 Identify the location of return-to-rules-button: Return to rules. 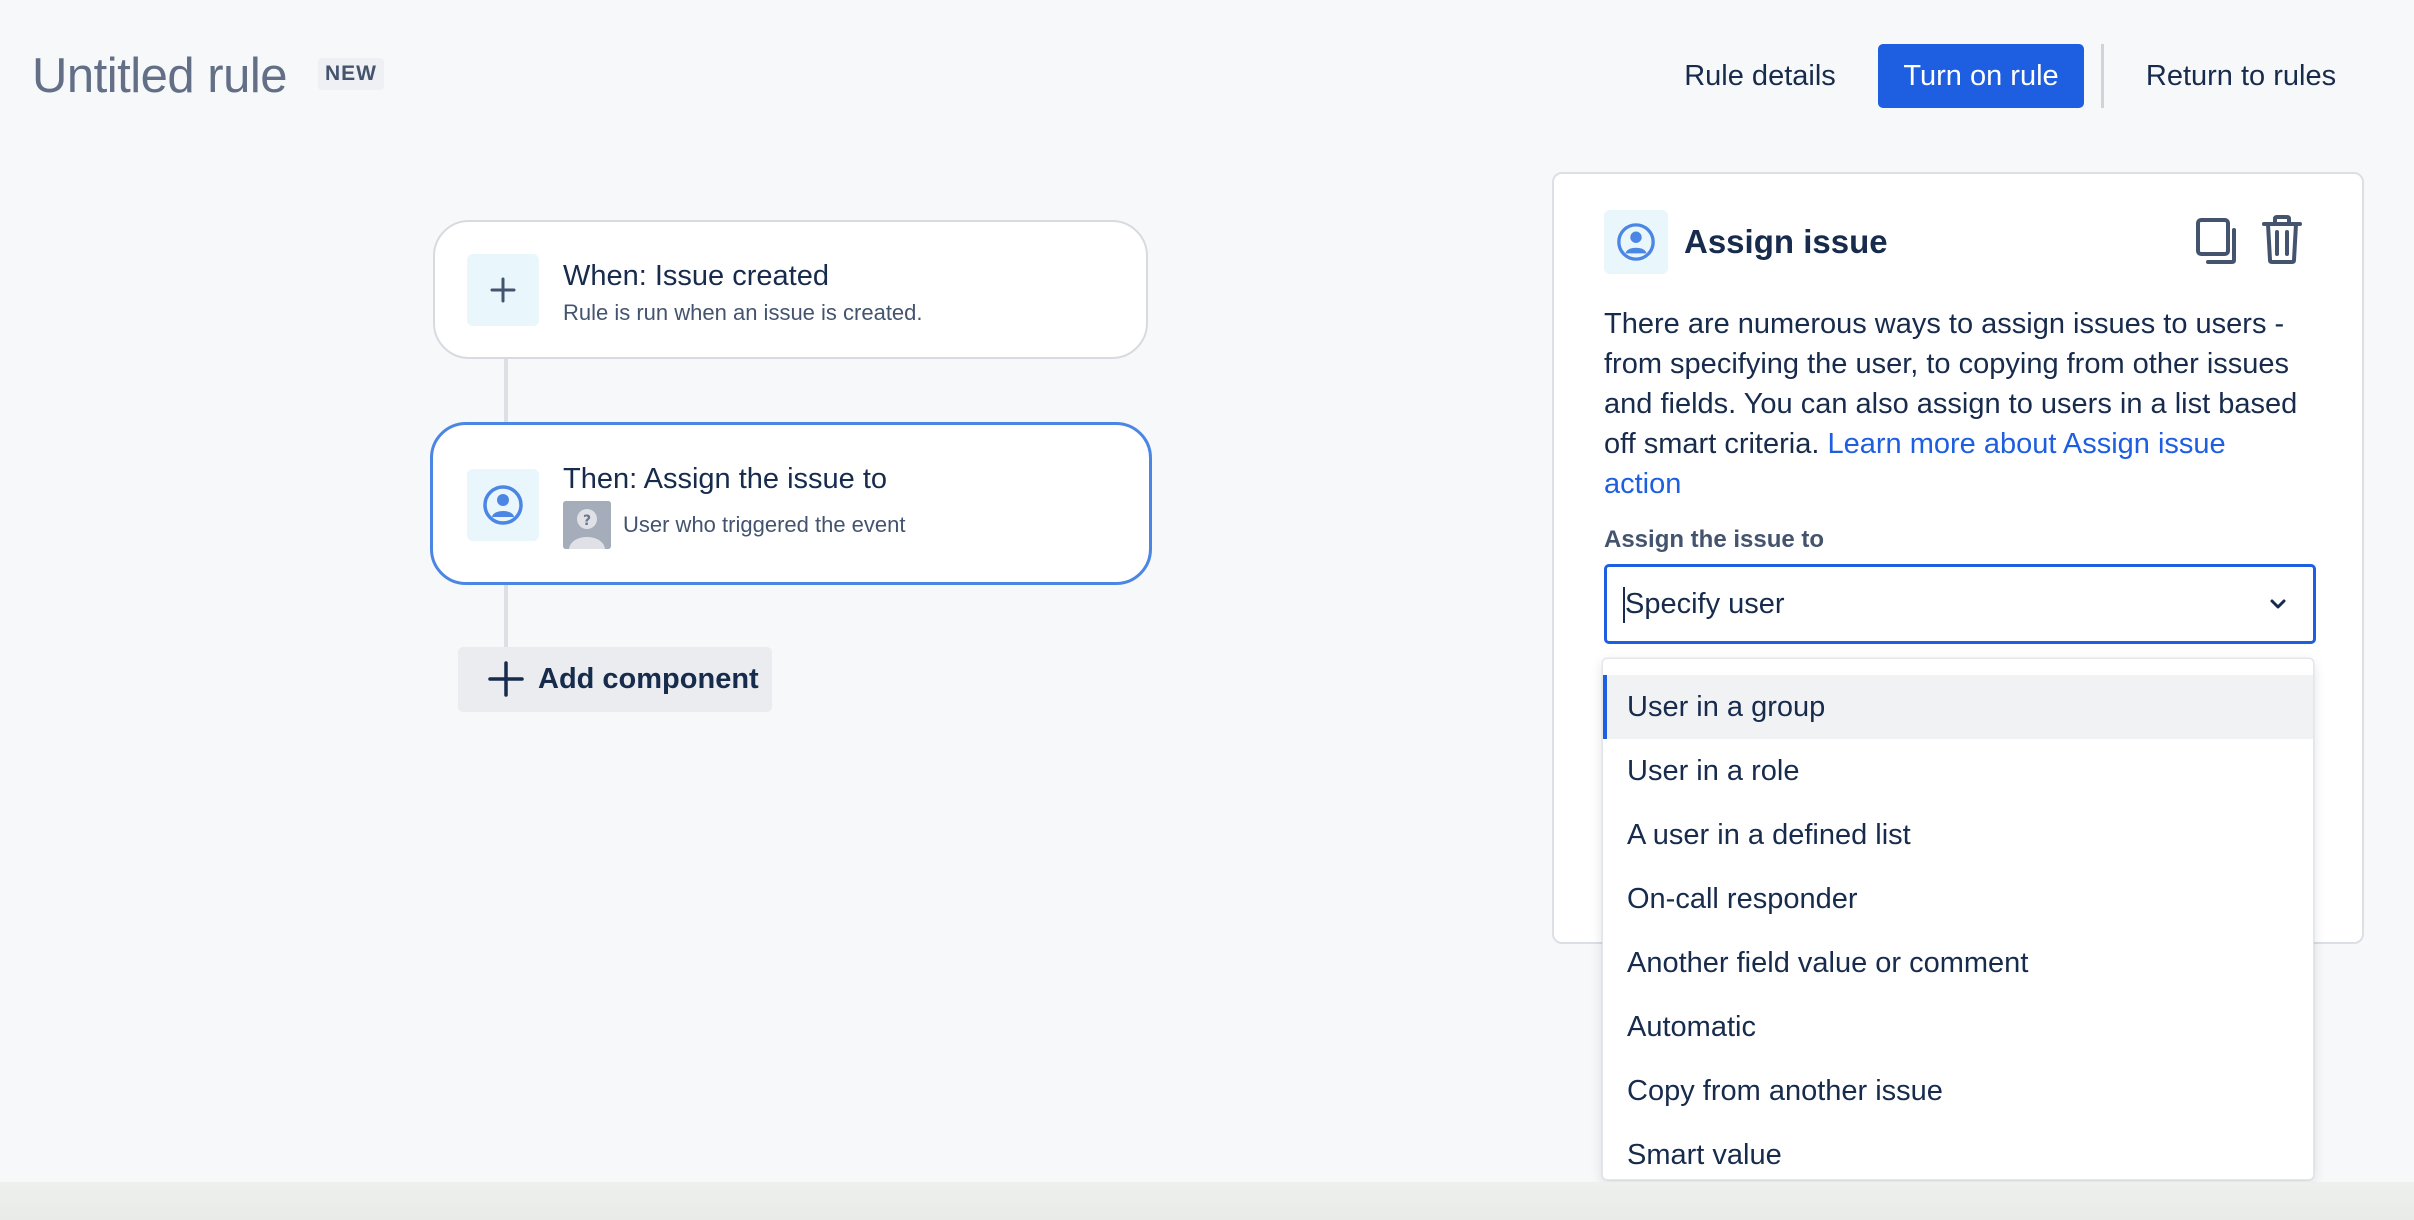
(2241, 76).